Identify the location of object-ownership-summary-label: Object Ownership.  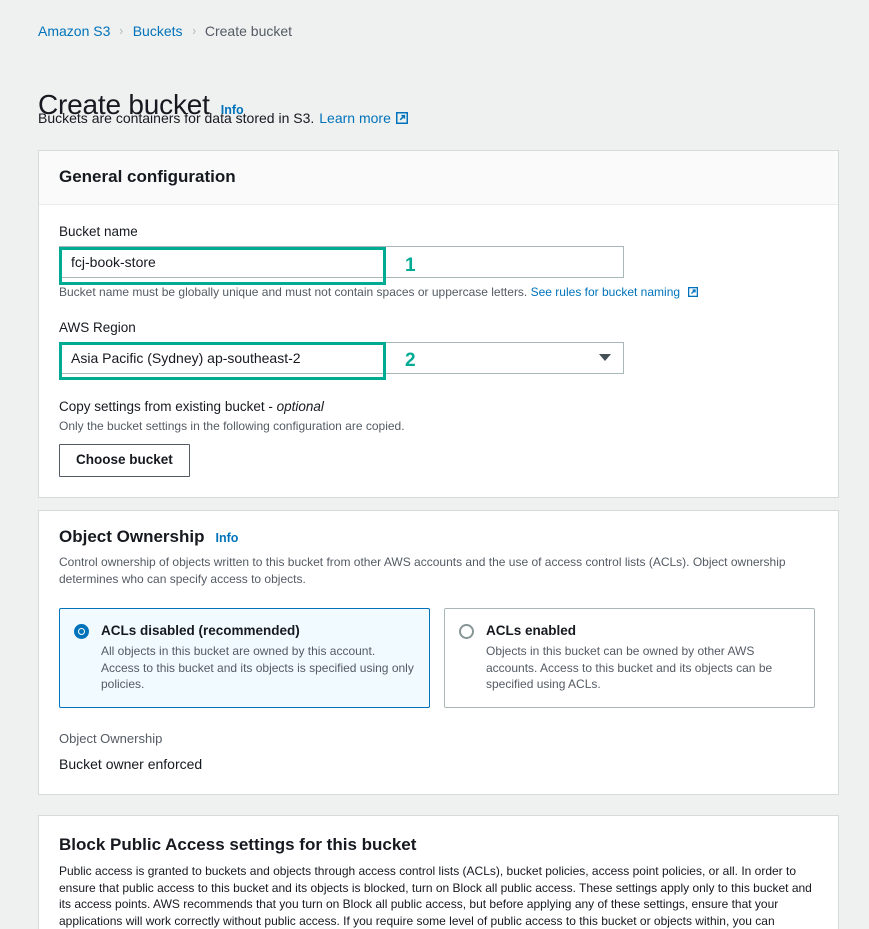
(111, 738).